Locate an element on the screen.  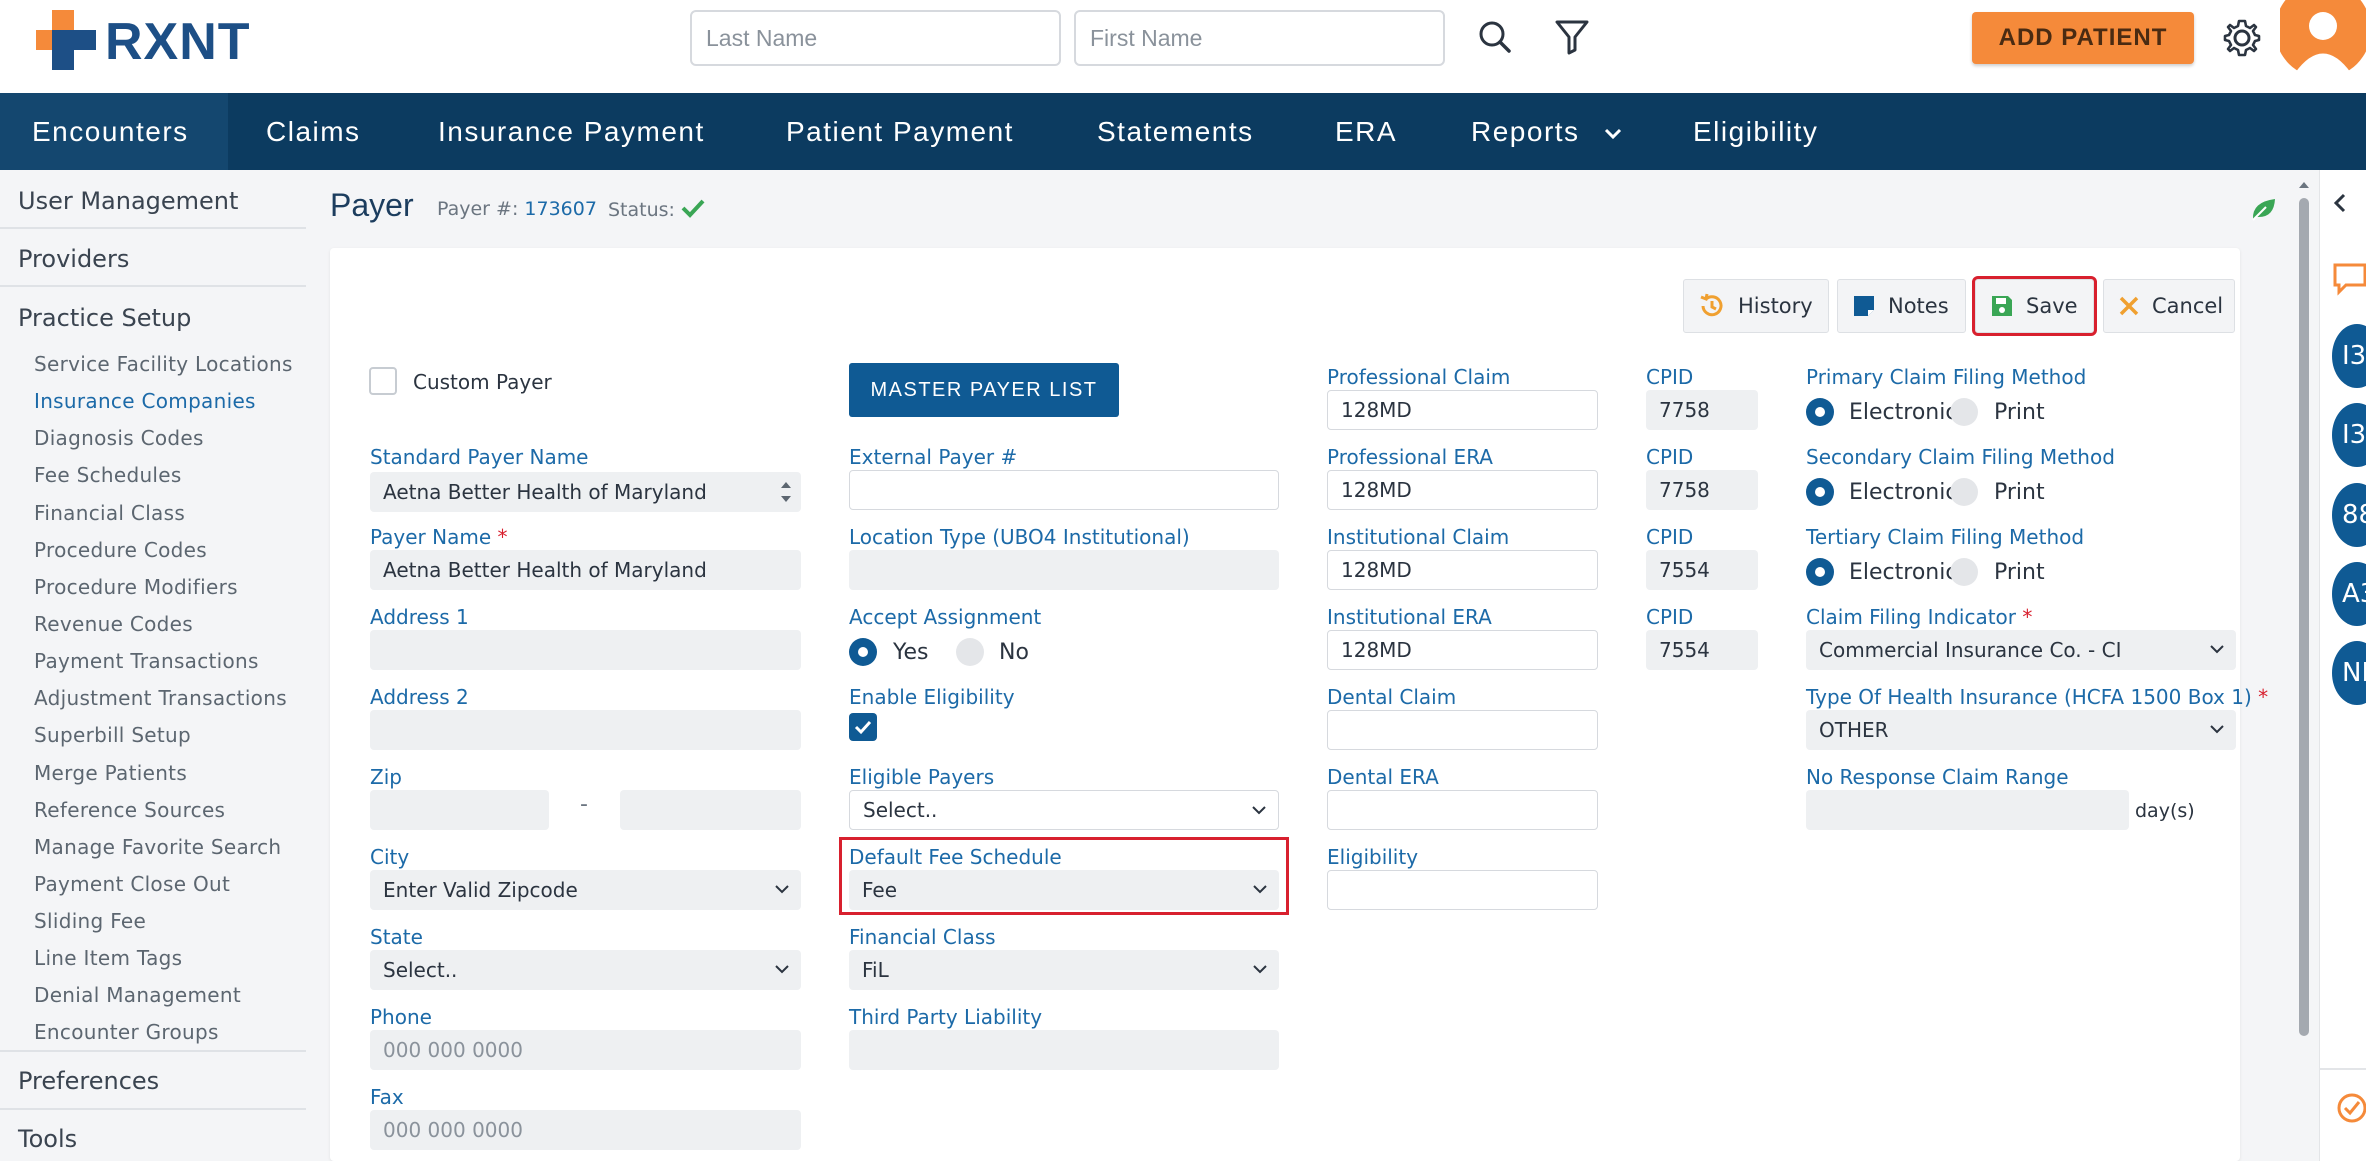
gear-icon is located at coordinates (2242, 38).